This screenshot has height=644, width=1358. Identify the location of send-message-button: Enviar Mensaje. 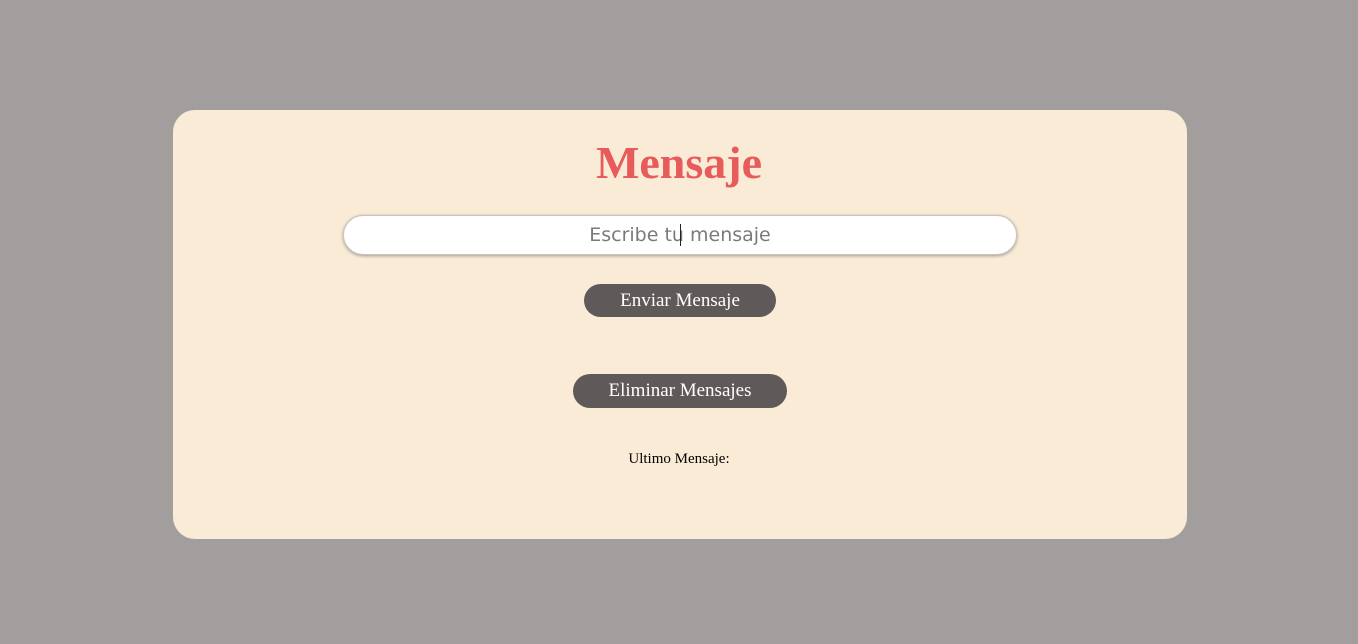
(680, 300).